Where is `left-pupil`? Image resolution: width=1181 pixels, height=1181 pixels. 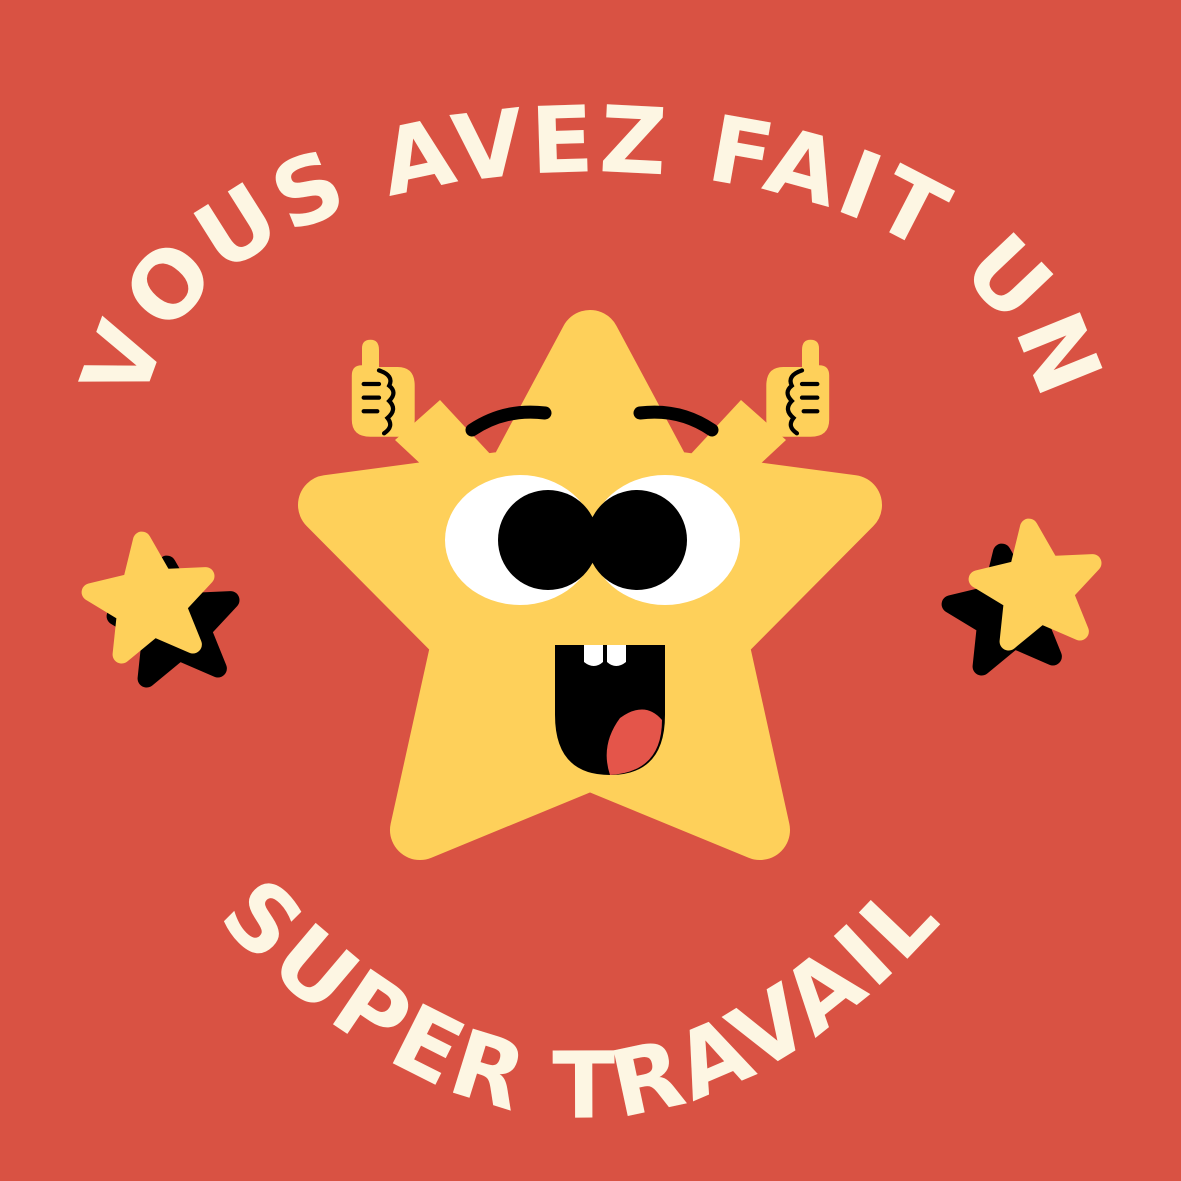 left-pupil is located at coordinates (548, 540).